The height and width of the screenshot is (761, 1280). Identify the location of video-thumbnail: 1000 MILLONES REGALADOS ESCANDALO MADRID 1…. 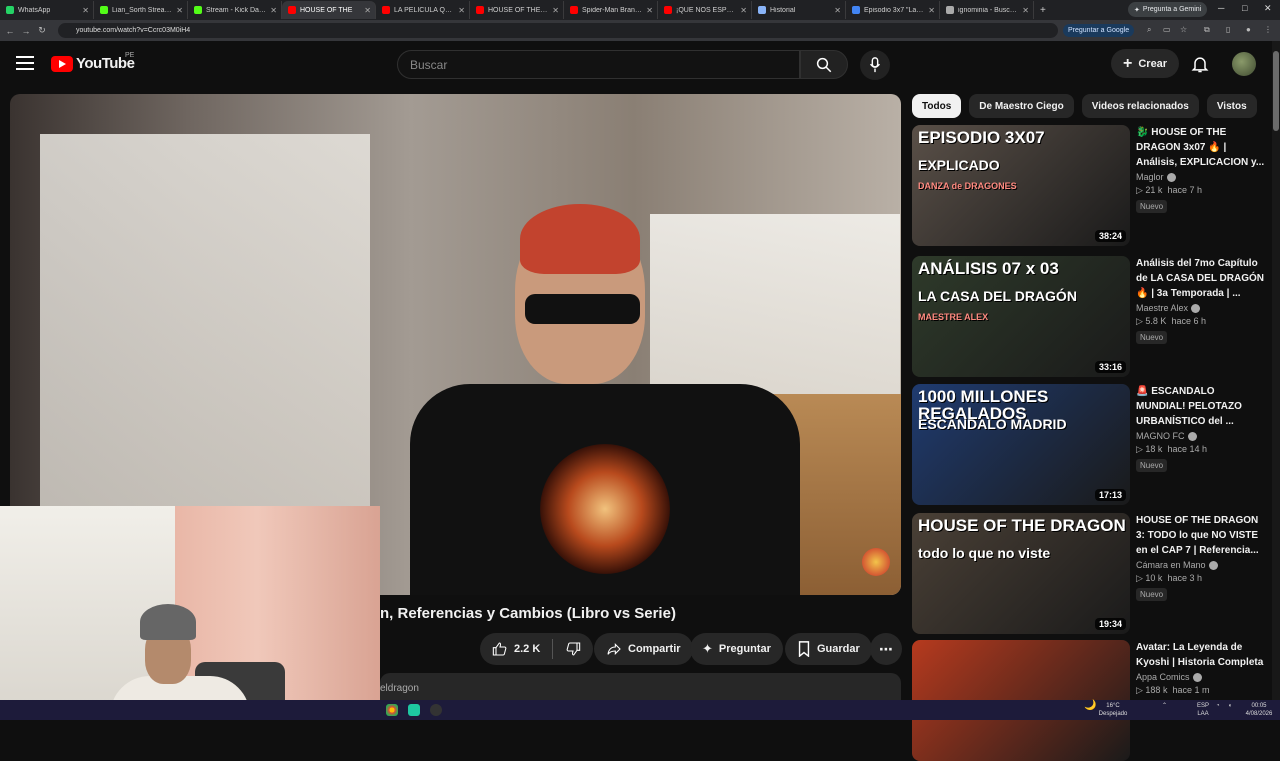
(1021, 444).